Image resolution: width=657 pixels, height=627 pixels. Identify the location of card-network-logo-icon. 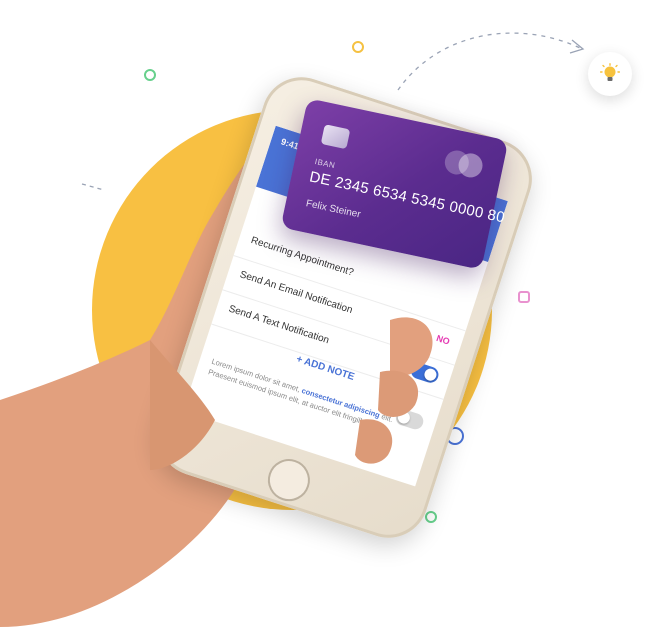
(464, 164).